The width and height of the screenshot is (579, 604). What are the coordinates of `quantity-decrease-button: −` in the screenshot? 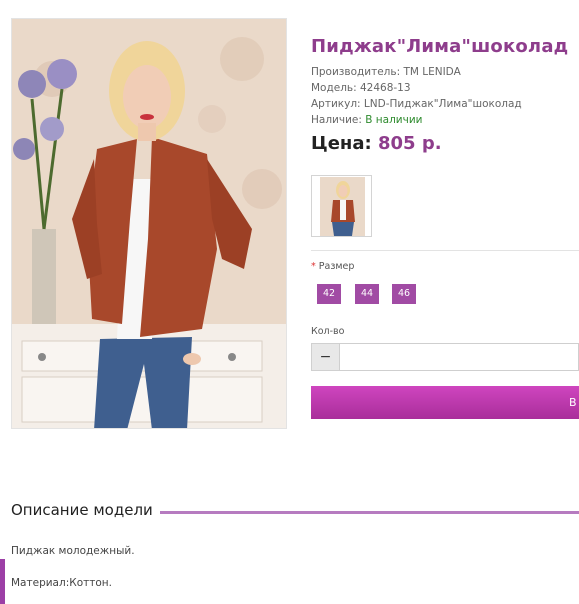 It's located at (325, 357).